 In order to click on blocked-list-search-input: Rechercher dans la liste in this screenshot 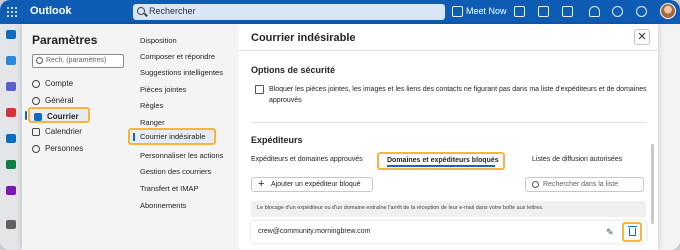, I will do `click(584, 184)`.